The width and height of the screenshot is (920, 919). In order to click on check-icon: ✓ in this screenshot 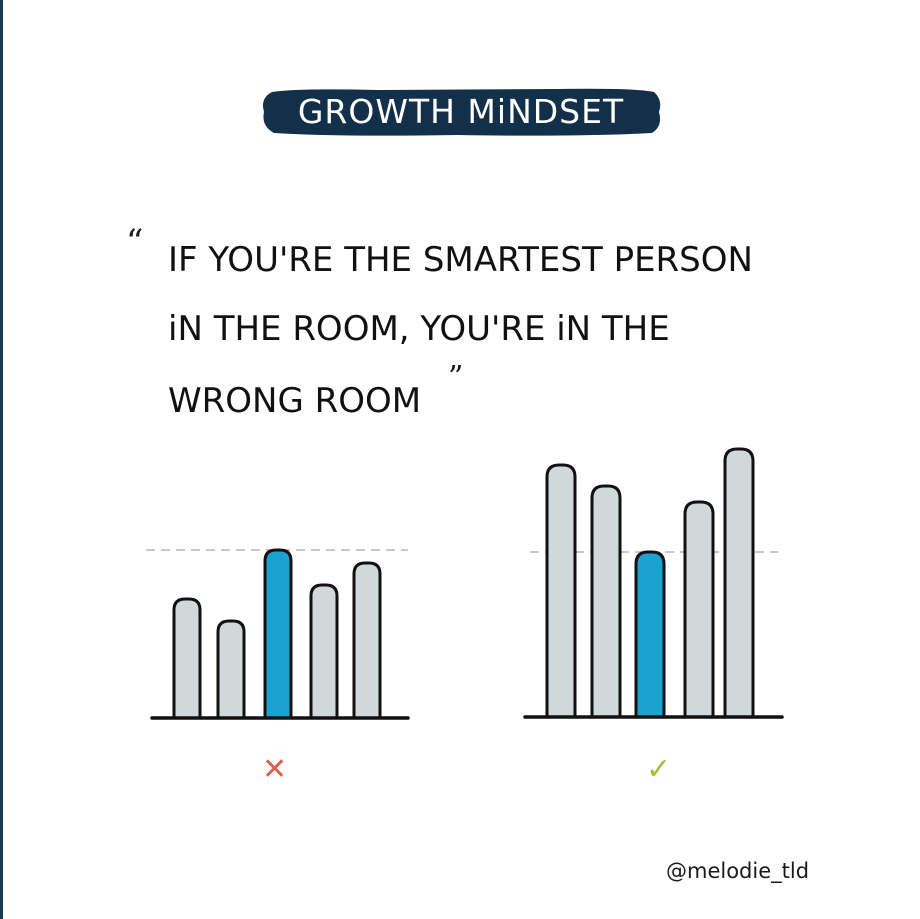, I will do `click(659, 769)`.